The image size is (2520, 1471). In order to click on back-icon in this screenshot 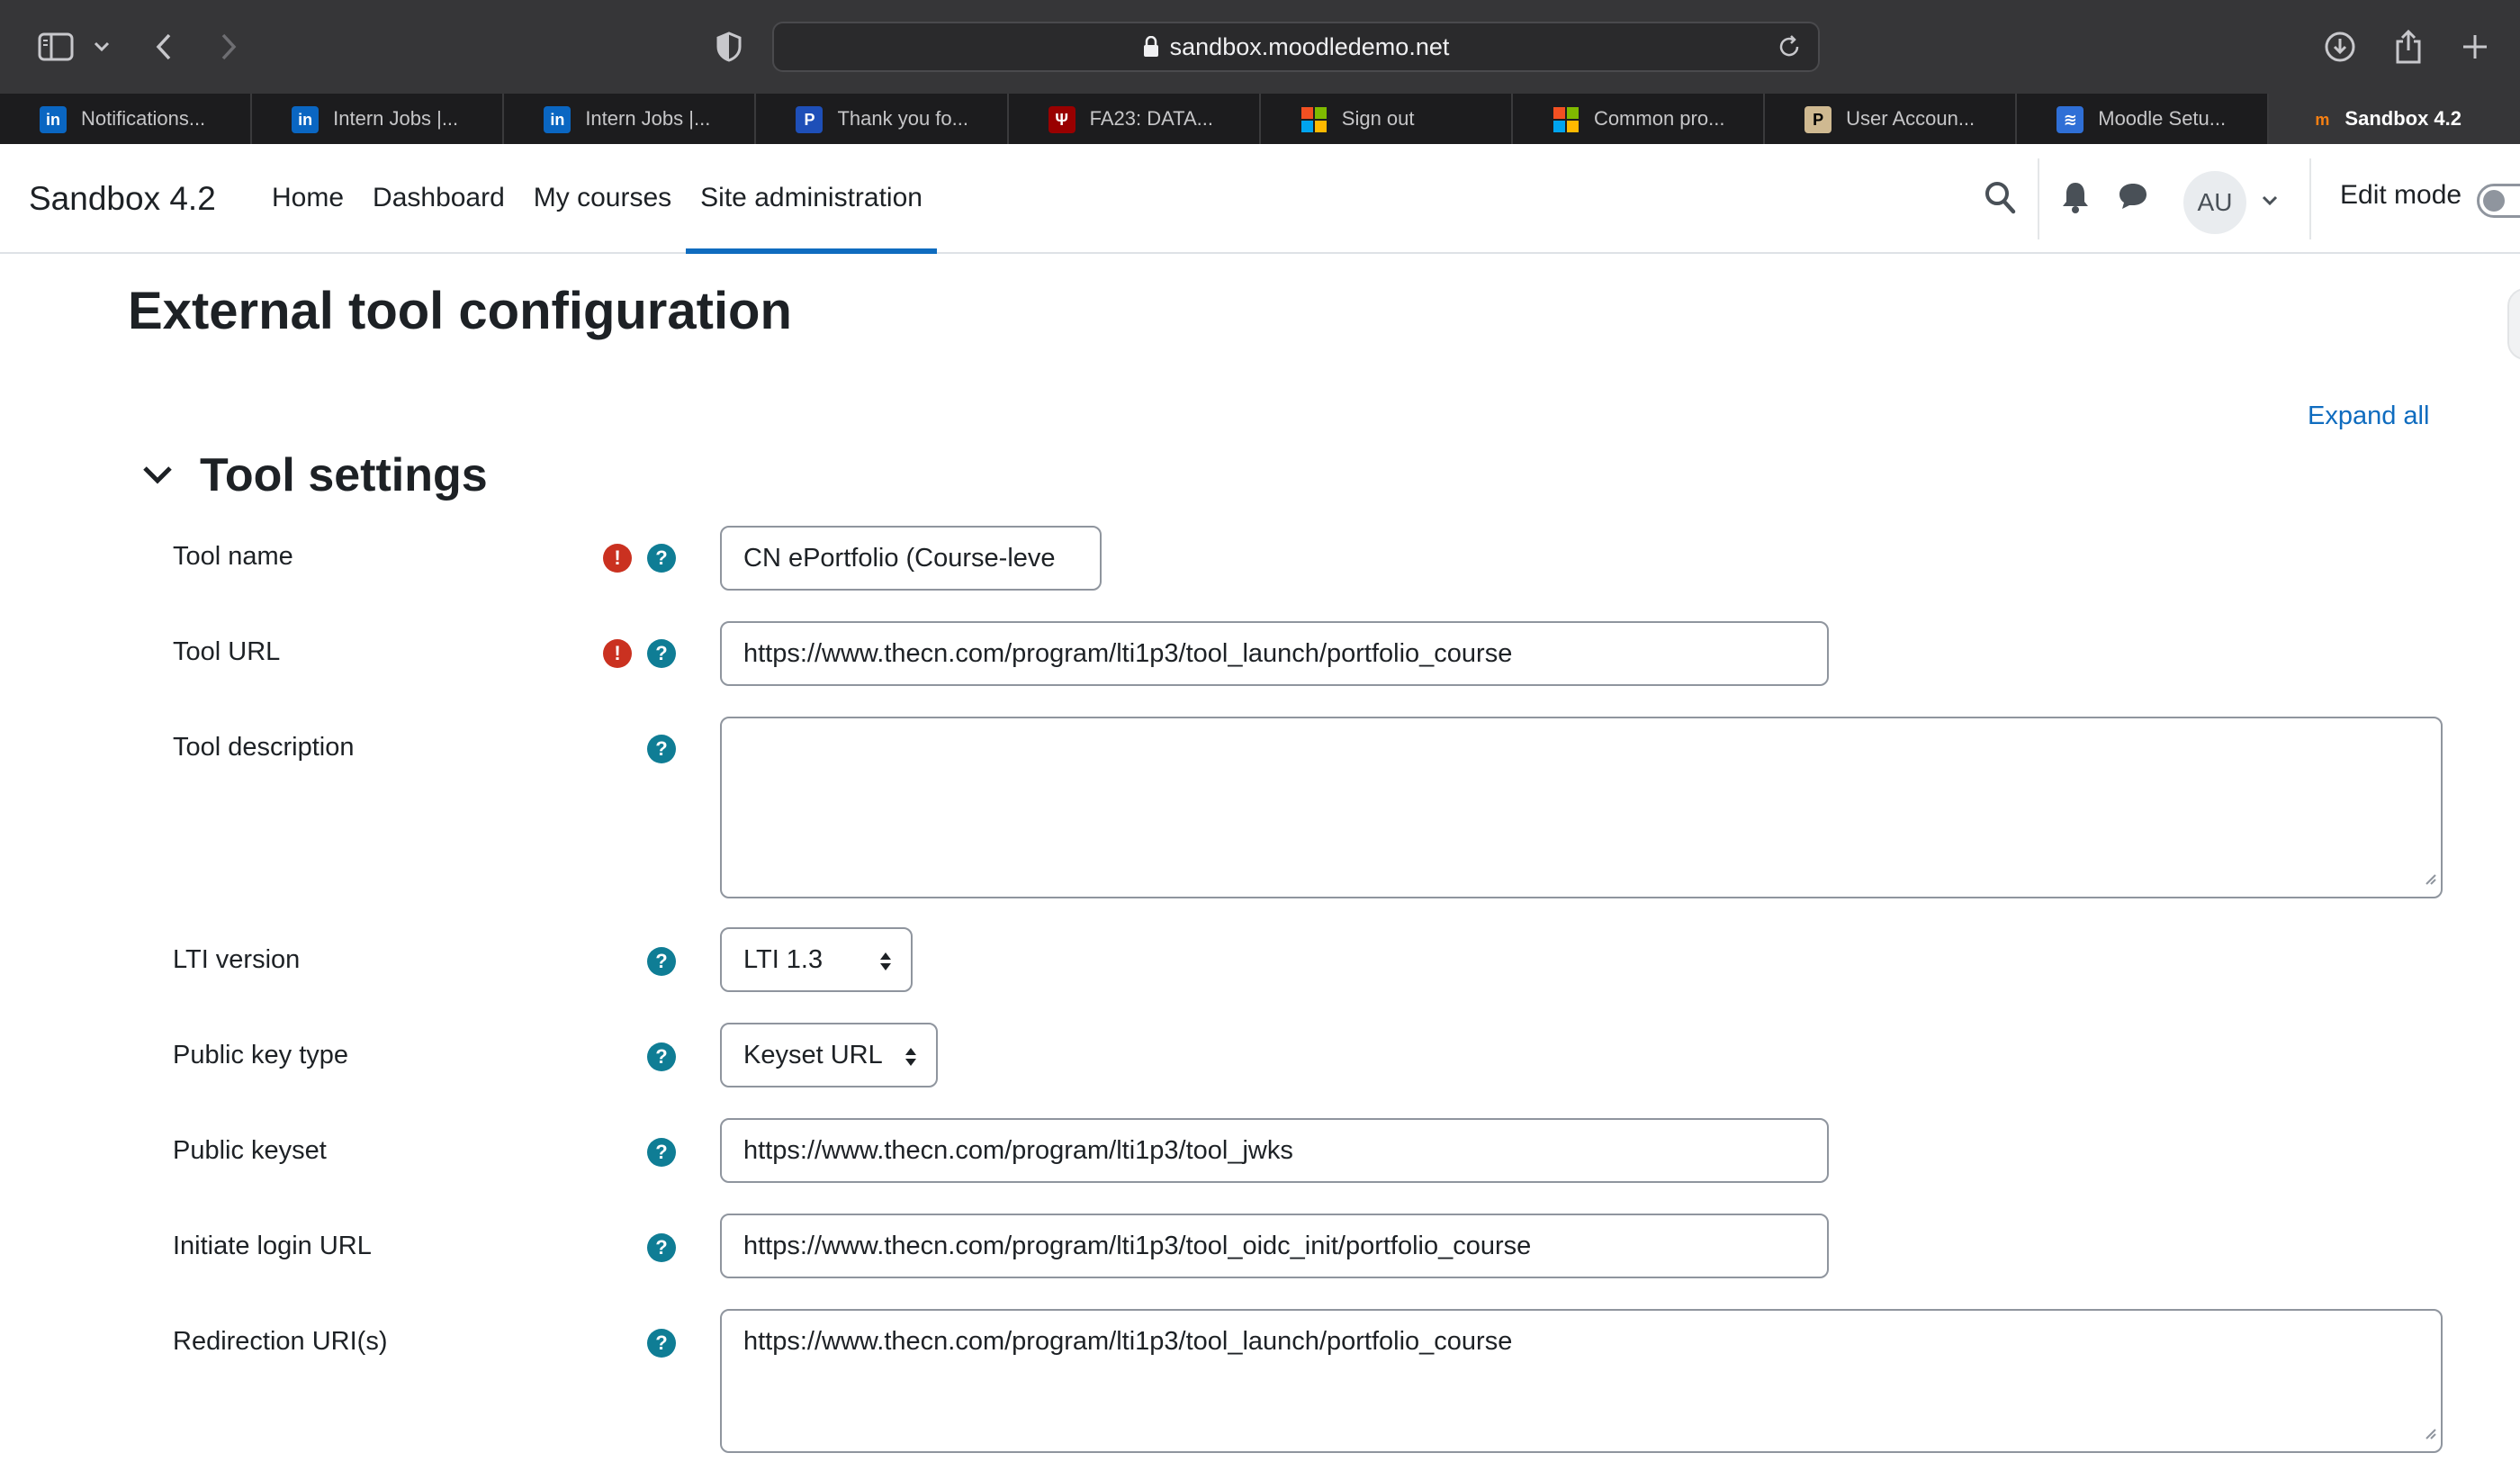, I will do `click(164, 47)`.